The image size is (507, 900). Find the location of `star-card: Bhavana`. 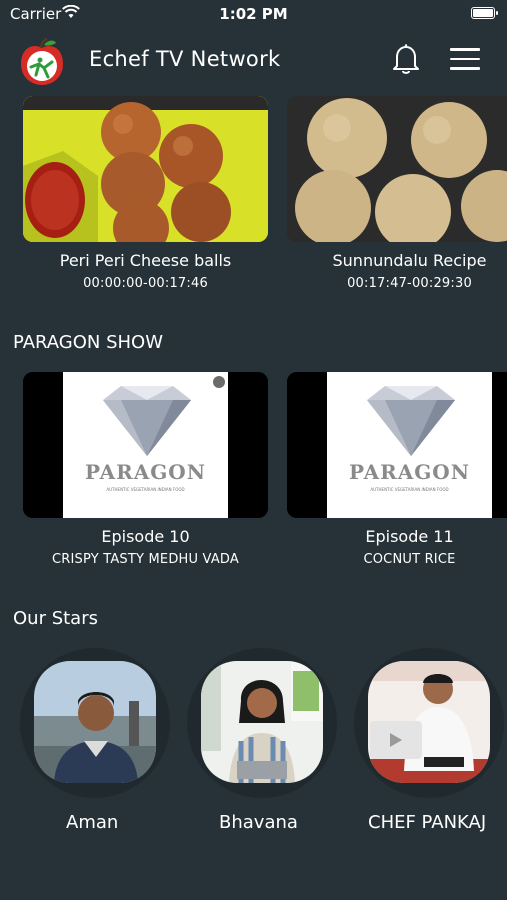

star-card: Bhavana is located at coordinates (262, 741).